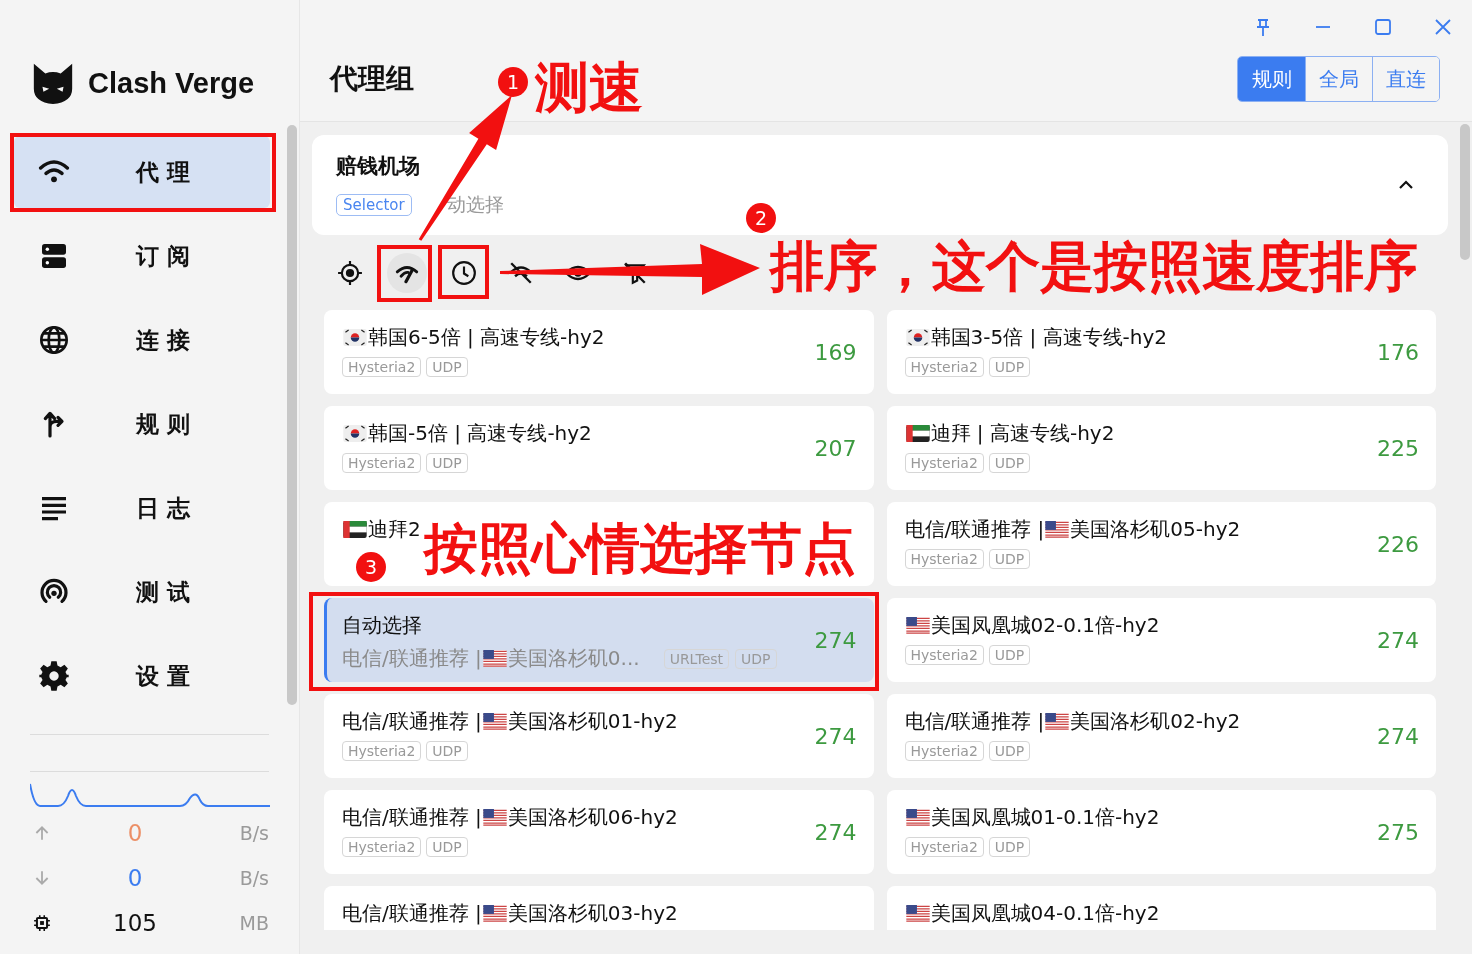 This screenshot has width=1472, height=954. What do you see at coordinates (135, 832) in the screenshot?
I see `upload-speed: 0` at bounding box center [135, 832].